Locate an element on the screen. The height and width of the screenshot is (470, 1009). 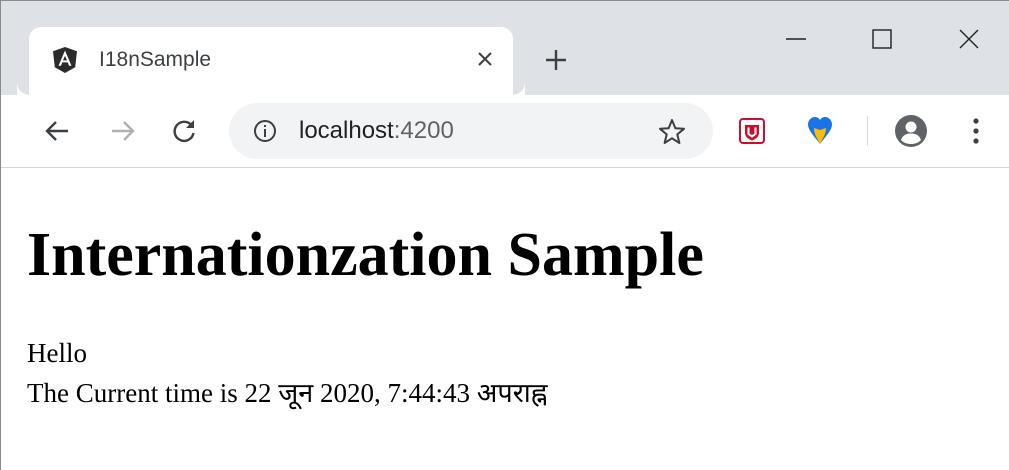
back-button is located at coordinates (57, 131).